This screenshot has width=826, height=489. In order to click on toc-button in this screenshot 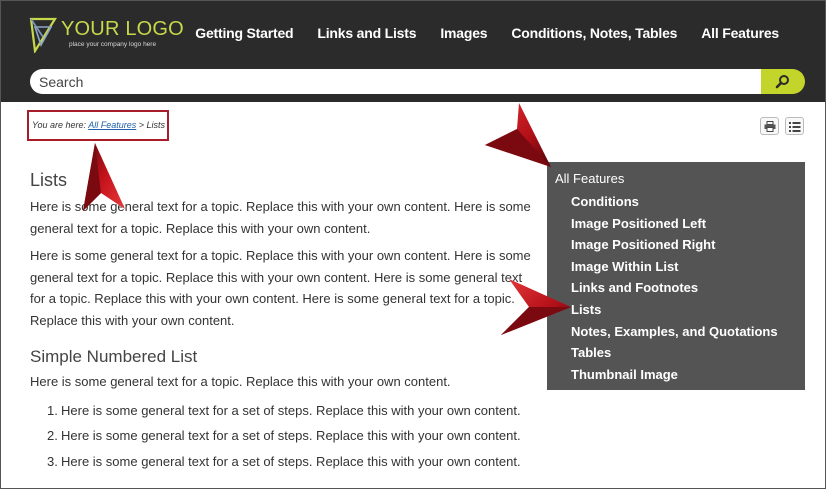, I will do `click(794, 126)`.